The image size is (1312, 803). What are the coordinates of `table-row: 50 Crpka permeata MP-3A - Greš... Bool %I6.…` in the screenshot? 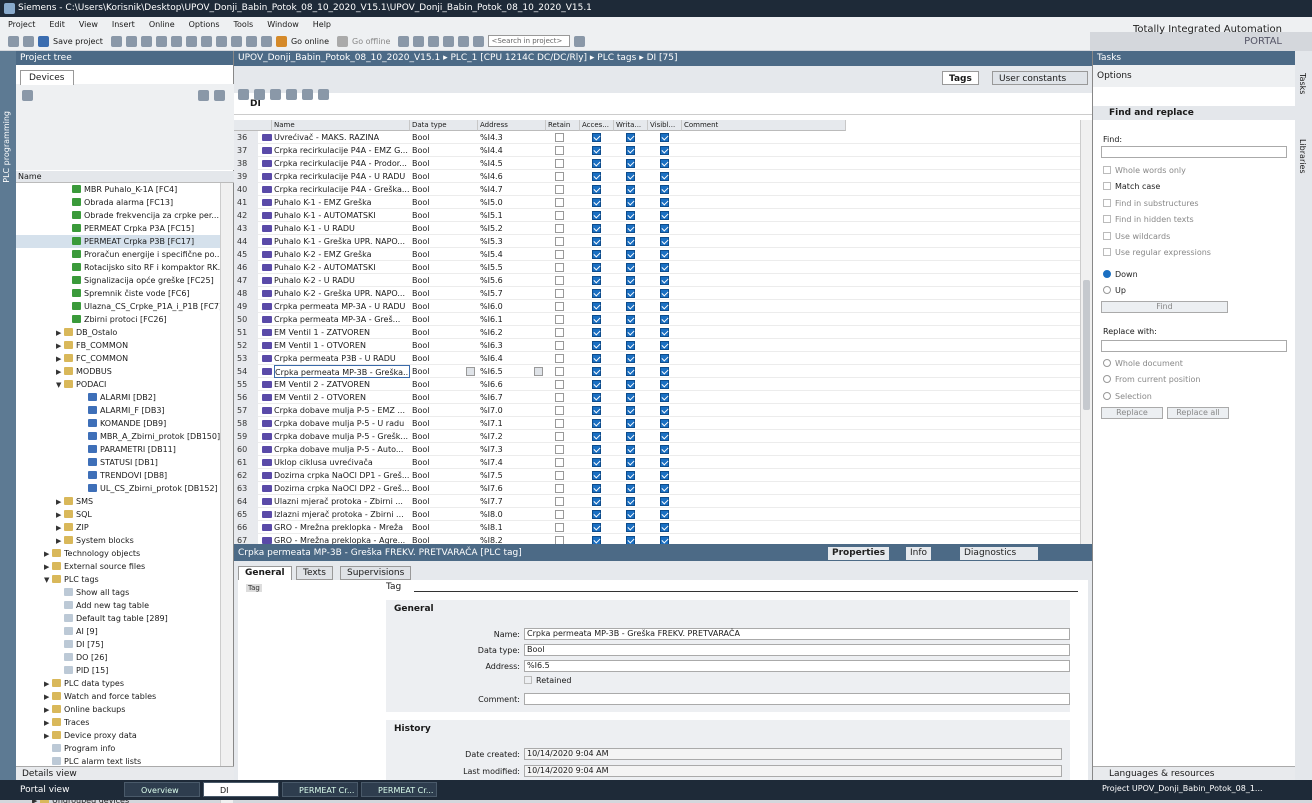 It's located at (657, 319).